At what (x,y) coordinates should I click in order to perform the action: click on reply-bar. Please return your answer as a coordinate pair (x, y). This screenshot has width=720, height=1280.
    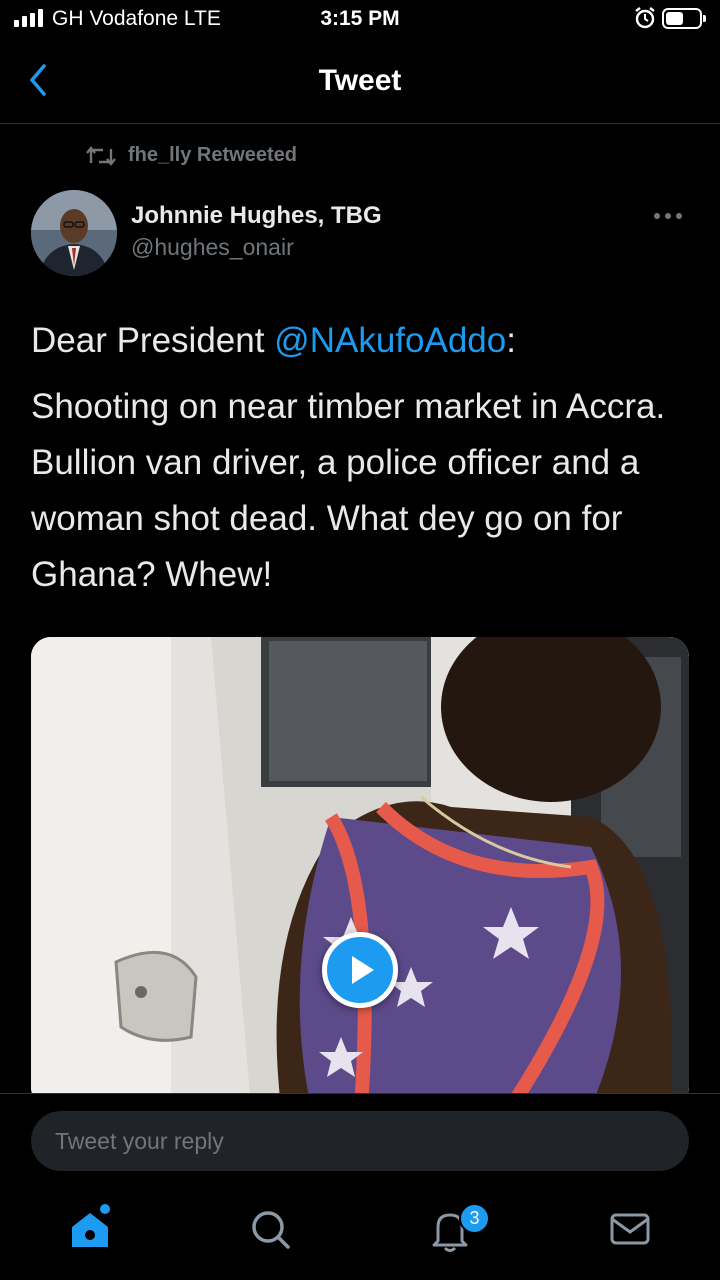
    Looking at the image, I should click on (360, 1141).